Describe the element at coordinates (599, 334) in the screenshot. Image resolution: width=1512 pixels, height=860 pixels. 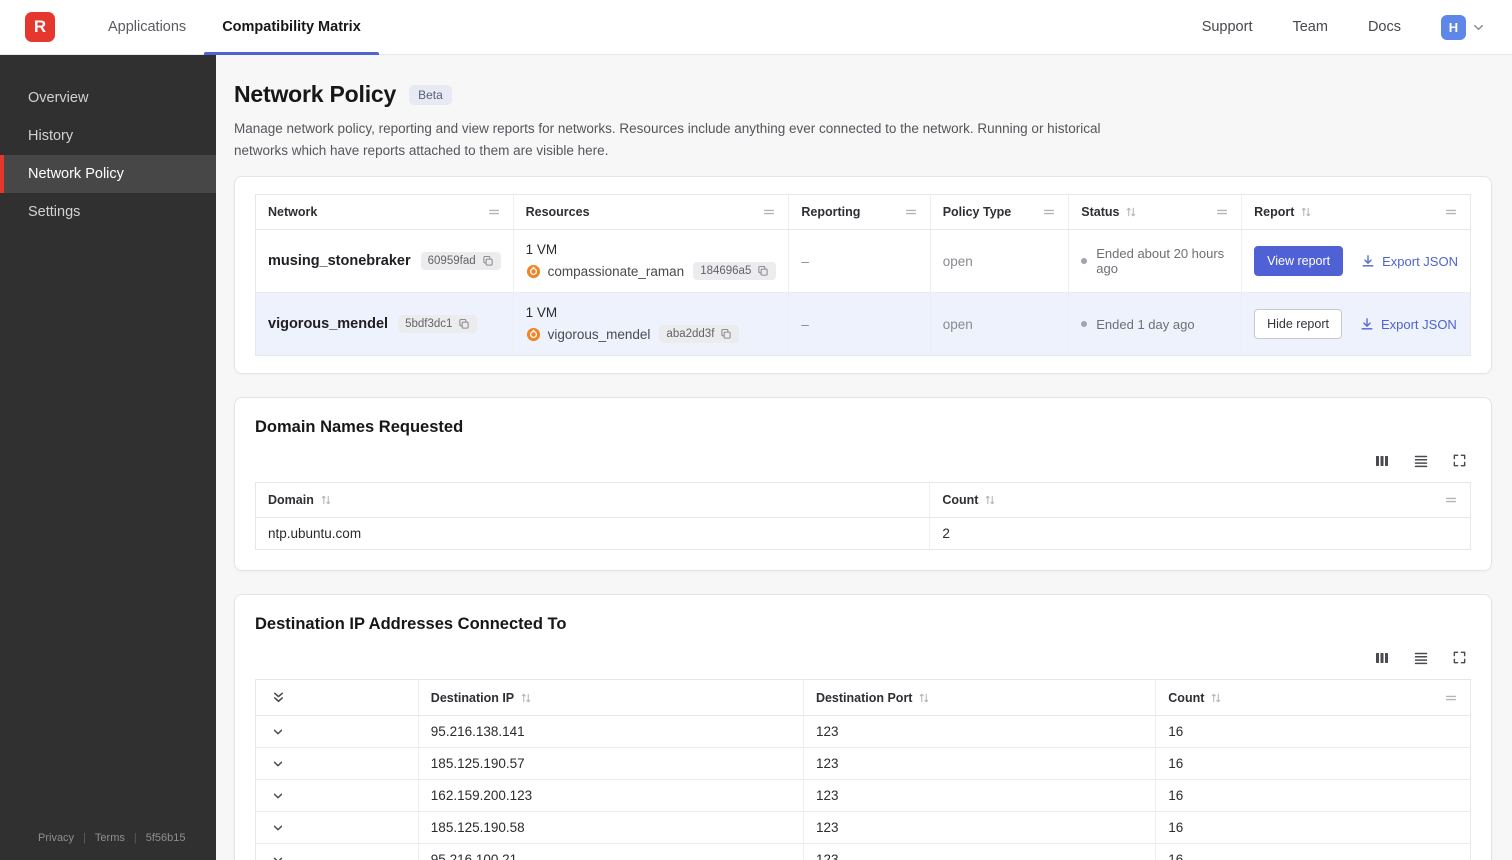
I see `resource-name: vigorous_mendel` at that location.